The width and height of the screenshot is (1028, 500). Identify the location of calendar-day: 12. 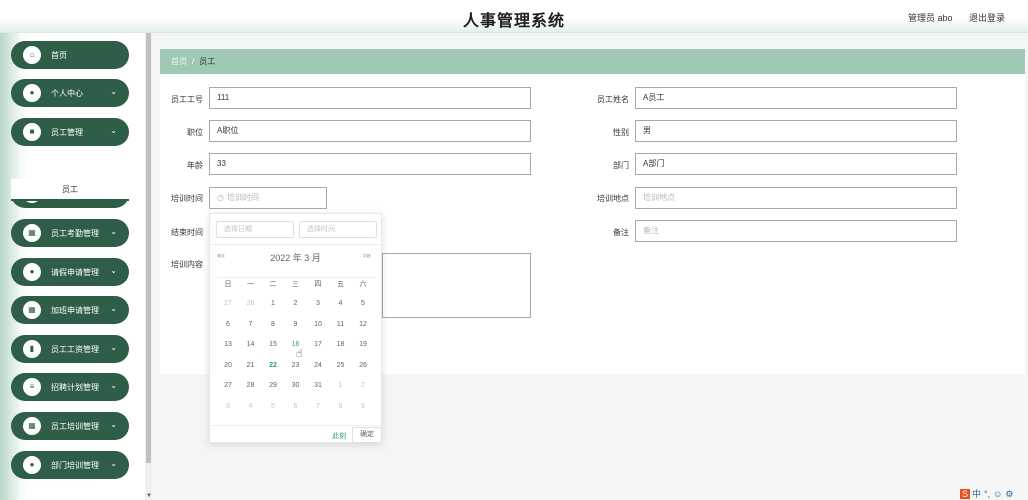
(363, 324).